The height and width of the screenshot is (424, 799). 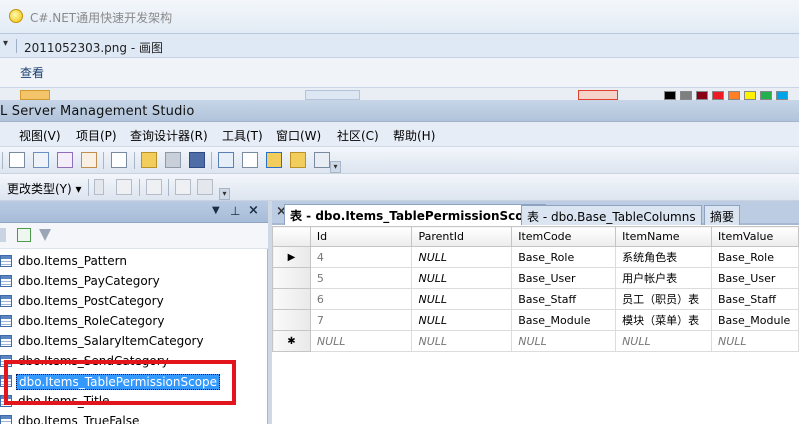 What do you see at coordinates (89, 160) in the screenshot?
I see `xmla-query-icon` at bounding box center [89, 160].